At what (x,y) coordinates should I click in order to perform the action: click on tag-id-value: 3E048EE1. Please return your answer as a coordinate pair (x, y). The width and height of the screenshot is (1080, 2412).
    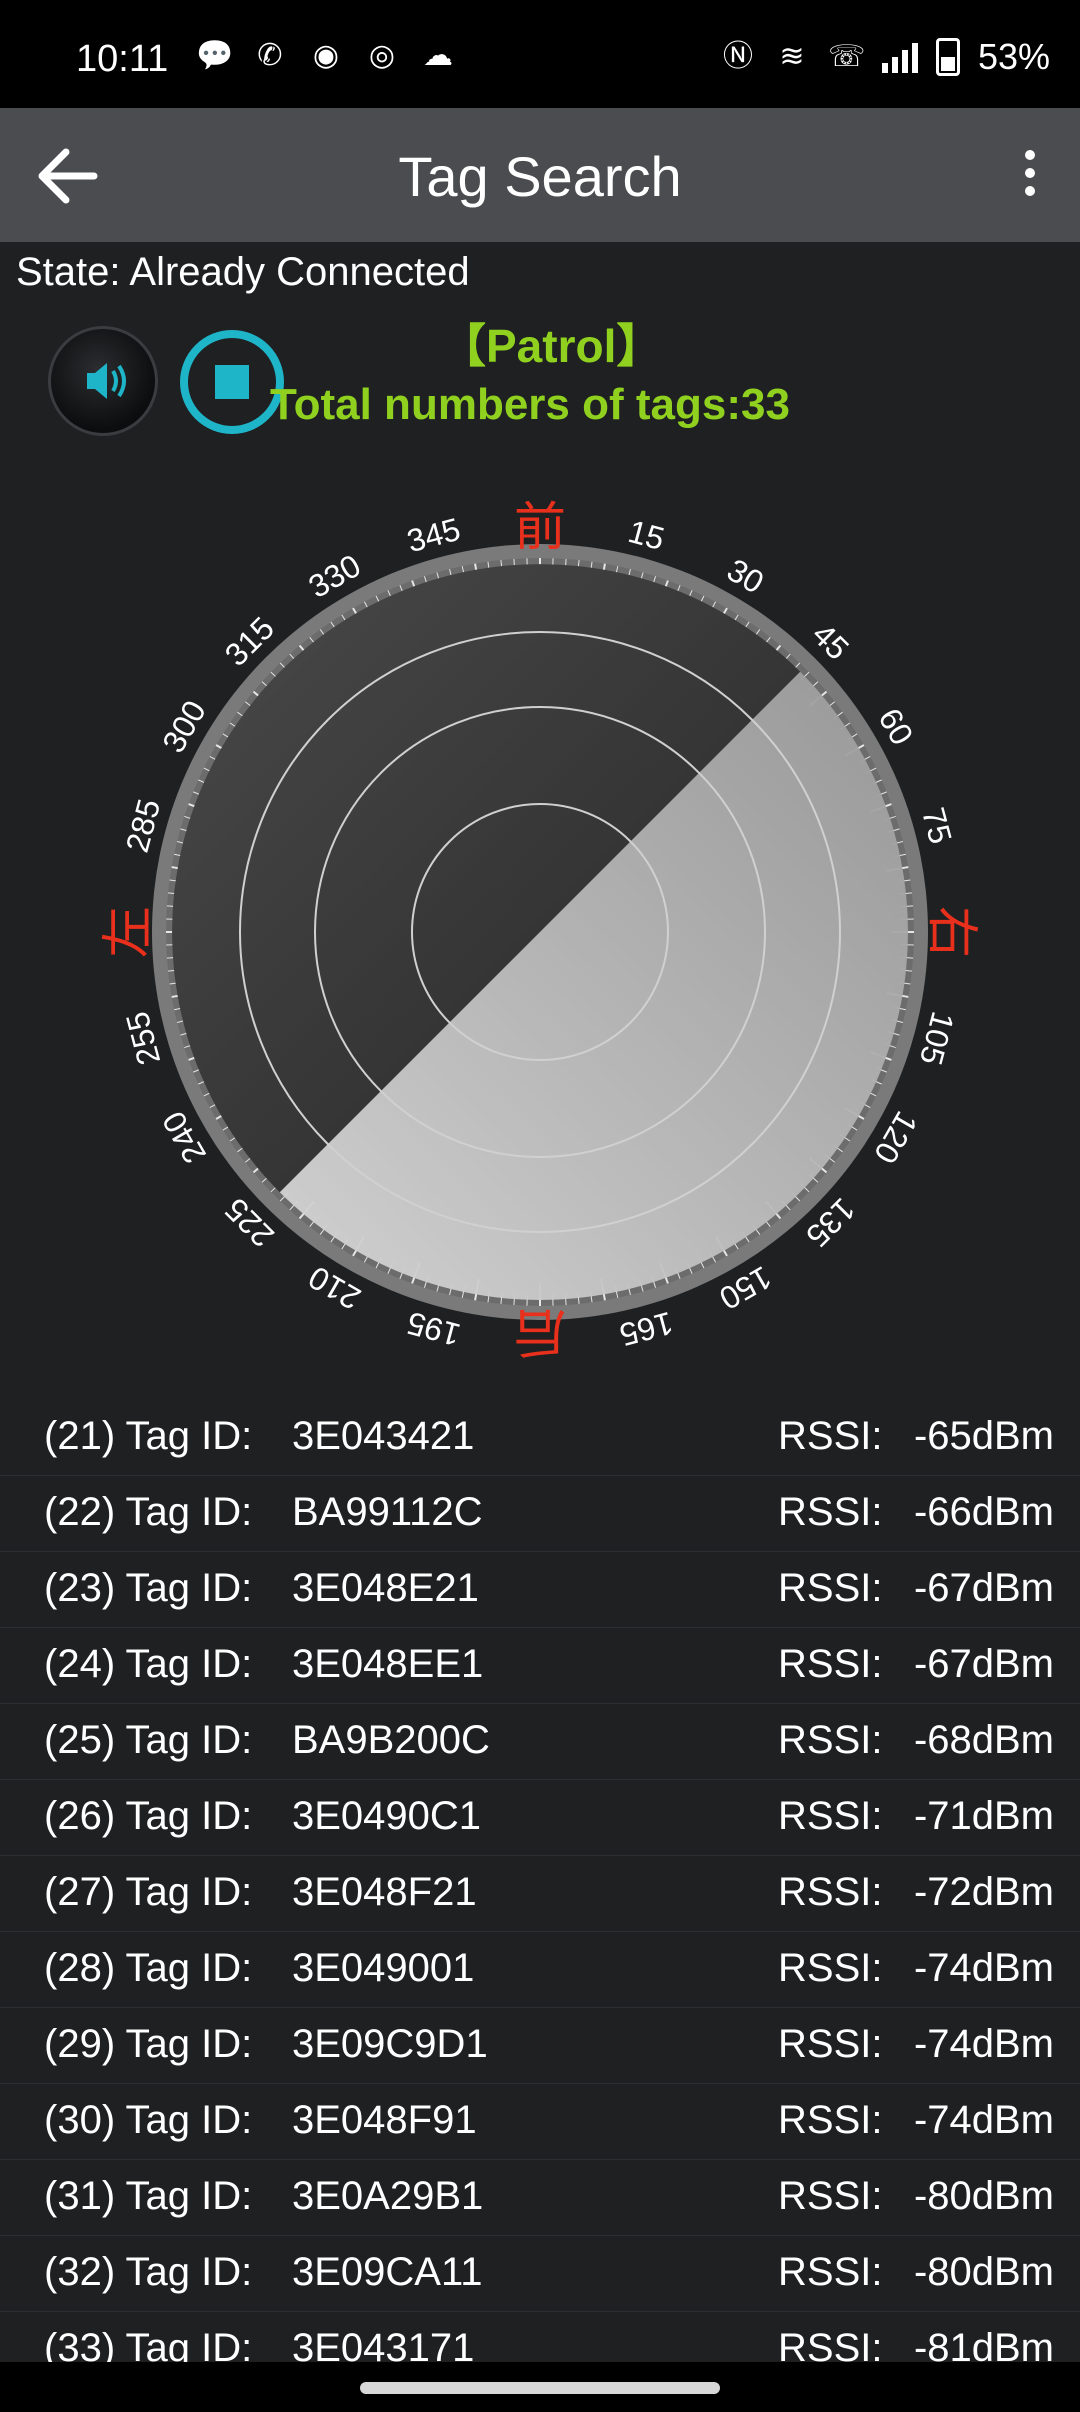
    Looking at the image, I should click on (388, 1664).